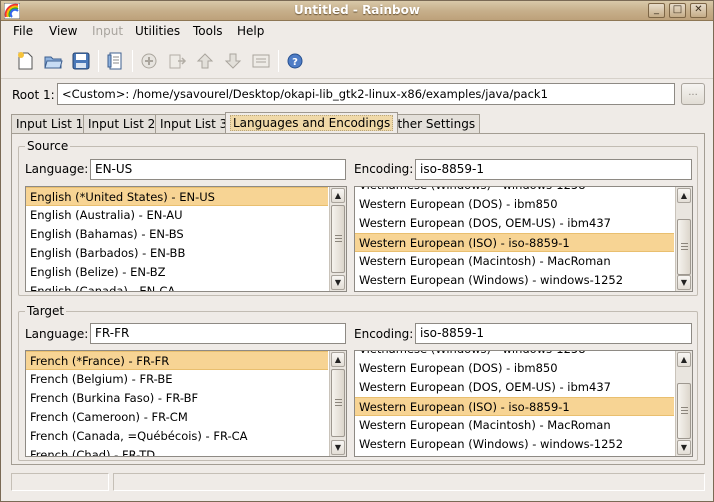 This screenshot has width=714, height=502. I want to click on list-item: English (Canada) - EN-CA, so click(177, 286).